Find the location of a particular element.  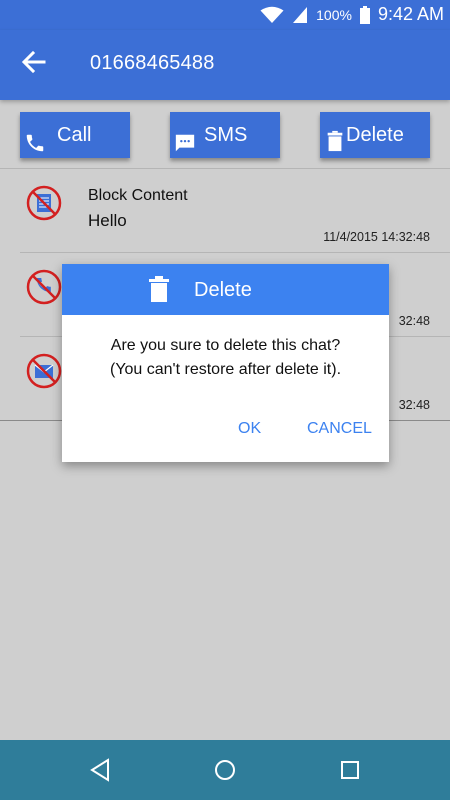

wifi-icon is located at coordinates (272, 14).